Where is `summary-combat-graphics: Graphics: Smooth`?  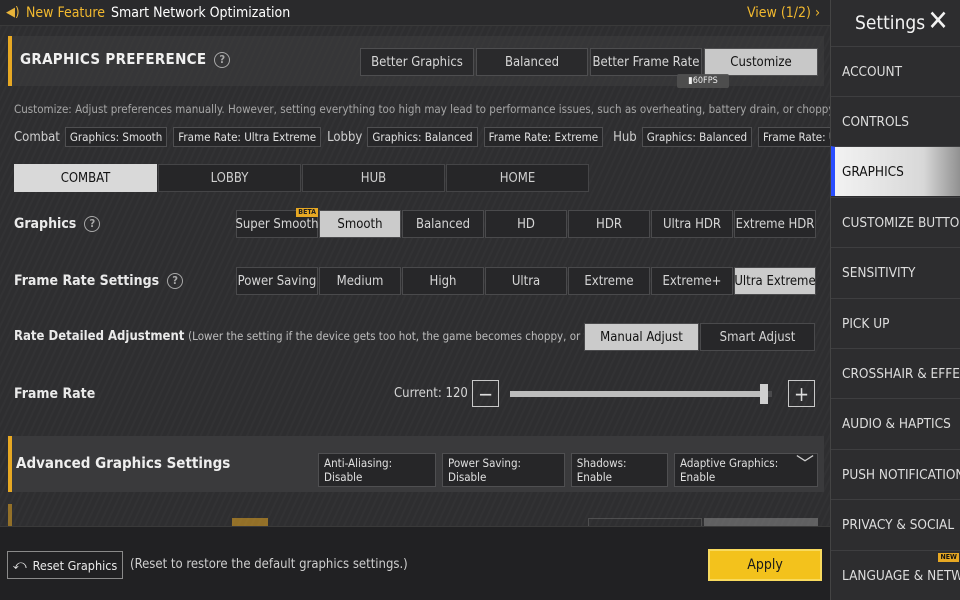
summary-combat-graphics: Graphics: Smooth is located at coordinates (116, 137).